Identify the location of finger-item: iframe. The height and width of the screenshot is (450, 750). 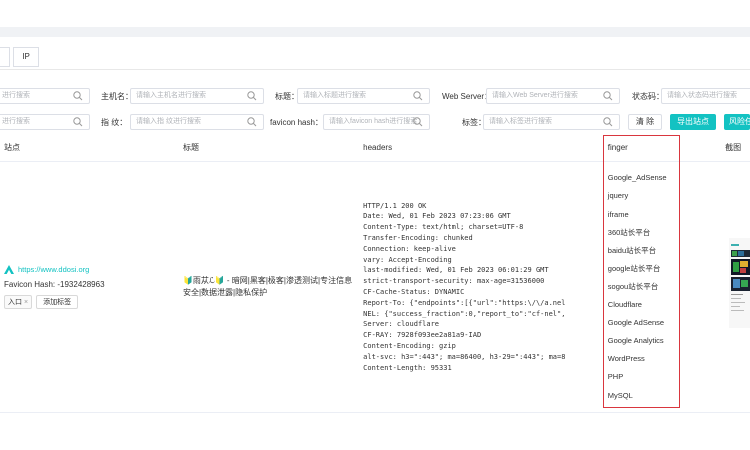
(618, 214).